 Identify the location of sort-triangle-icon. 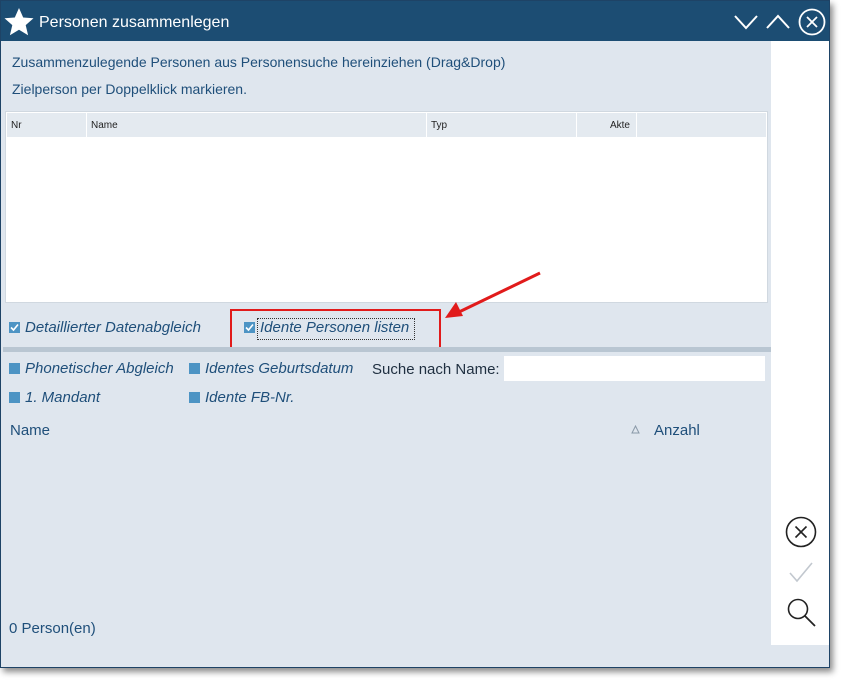
(635, 429).